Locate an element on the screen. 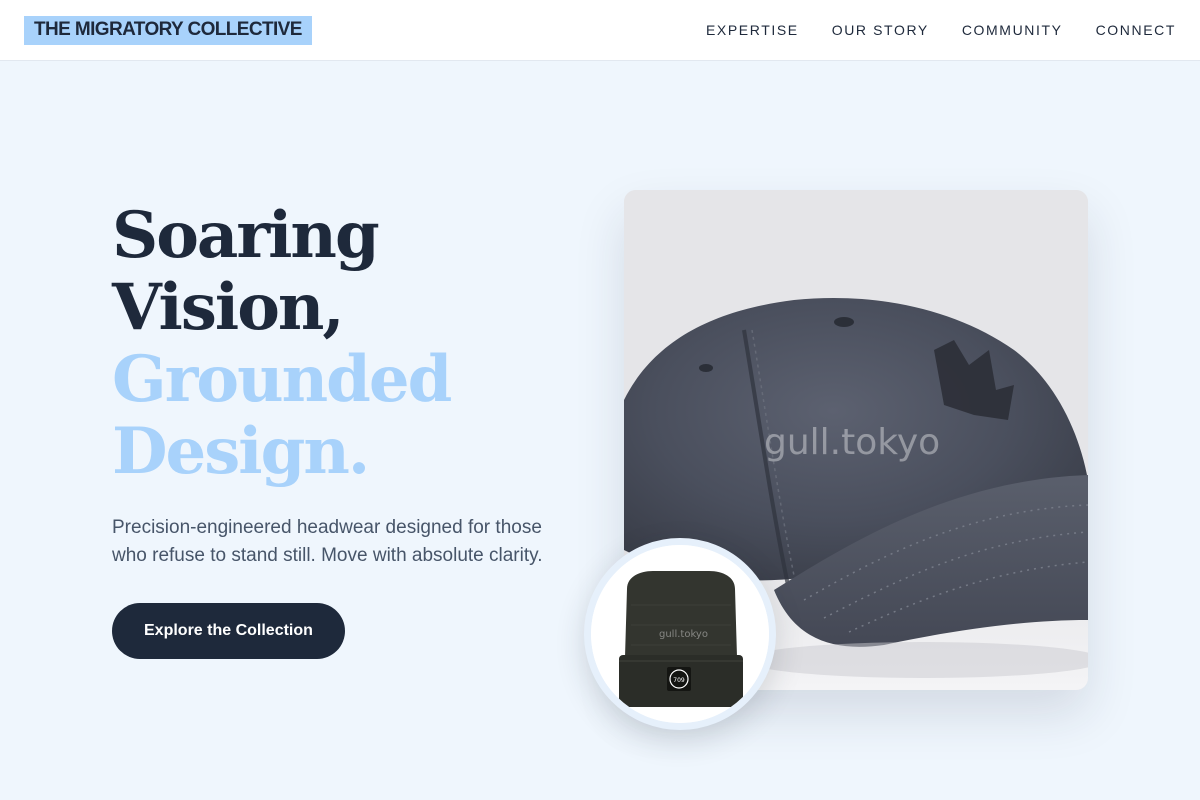 This screenshot has height=800, width=1200. hero-title-line2: Vision, is located at coordinates (228, 307).